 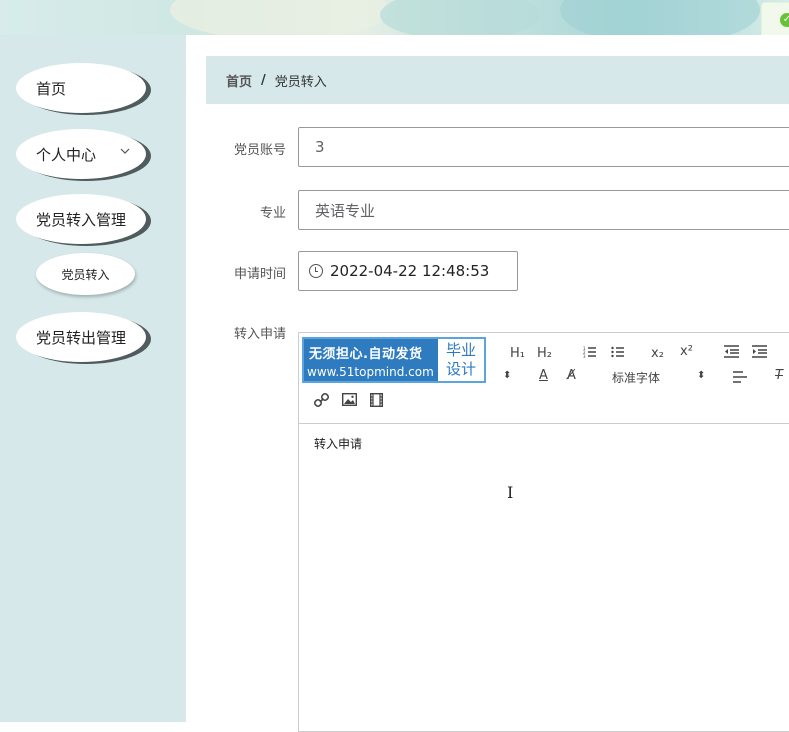 What do you see at coordinates (759, 353) in the screenshot?
I see `indent-icon` at bounding box center [759, 353].